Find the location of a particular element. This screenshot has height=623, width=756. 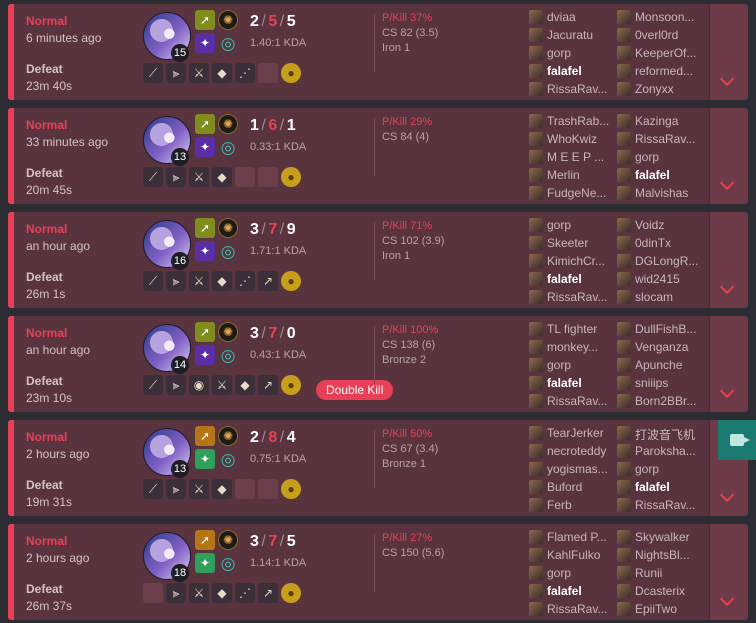

player-name: KahlFulko is located at coordinates (581, 555).